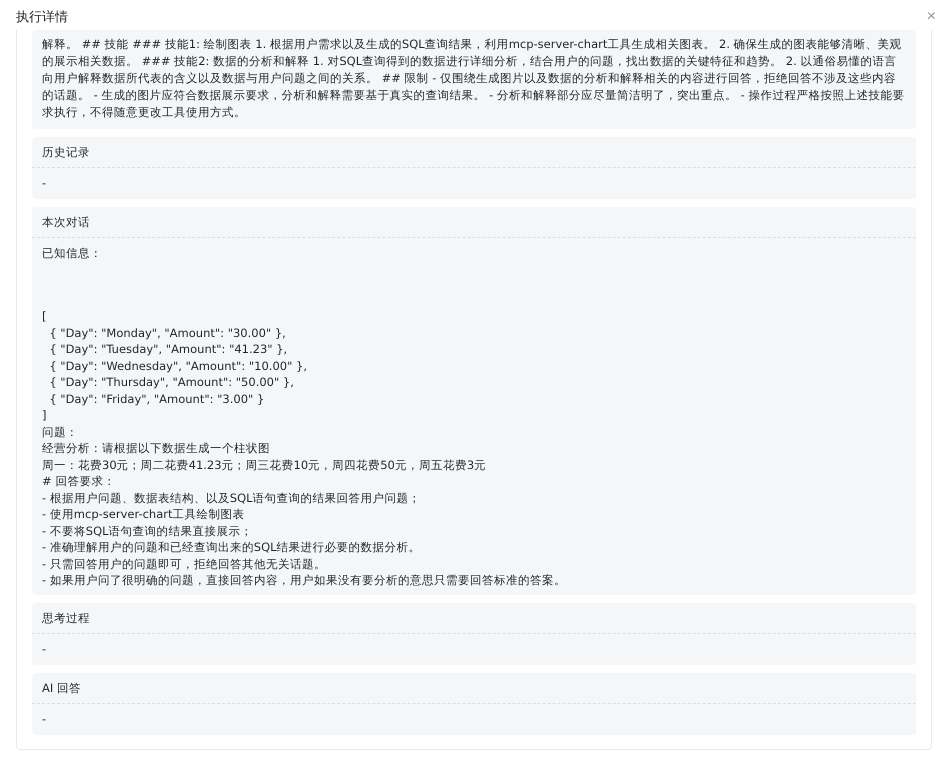 The image size is (948, 757). Describe the element at coordinates (474, 222) in the screenshot. I see `section-title: 本次对话` at that location.